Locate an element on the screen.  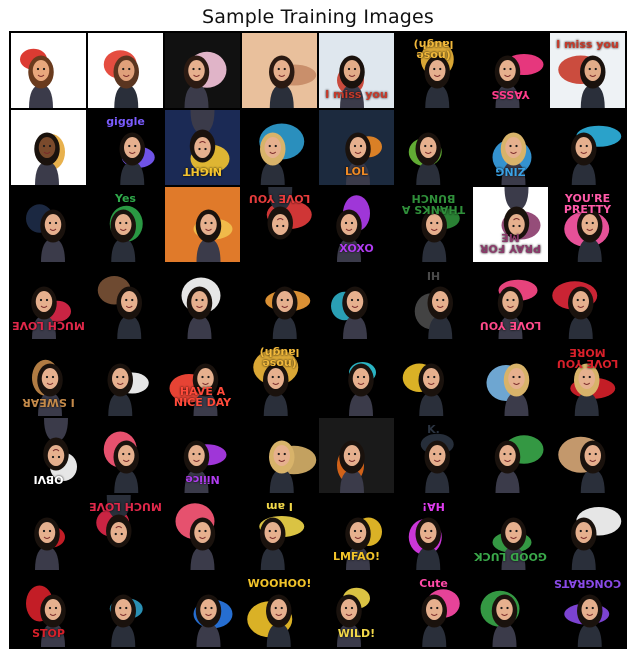
sample-image-21: XOXO is located at coordinates (356, 224).